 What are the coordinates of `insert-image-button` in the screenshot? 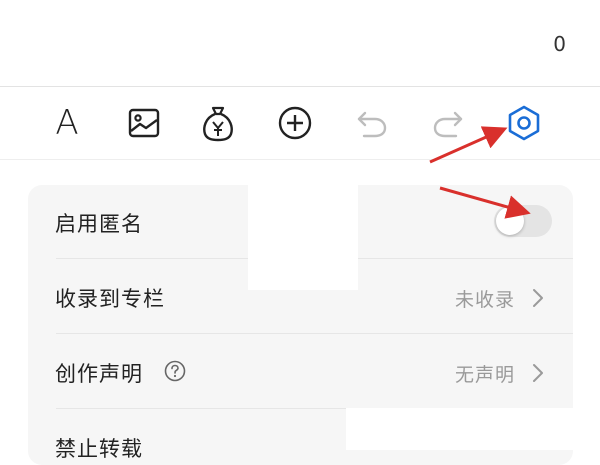 It's located at (144, 123).